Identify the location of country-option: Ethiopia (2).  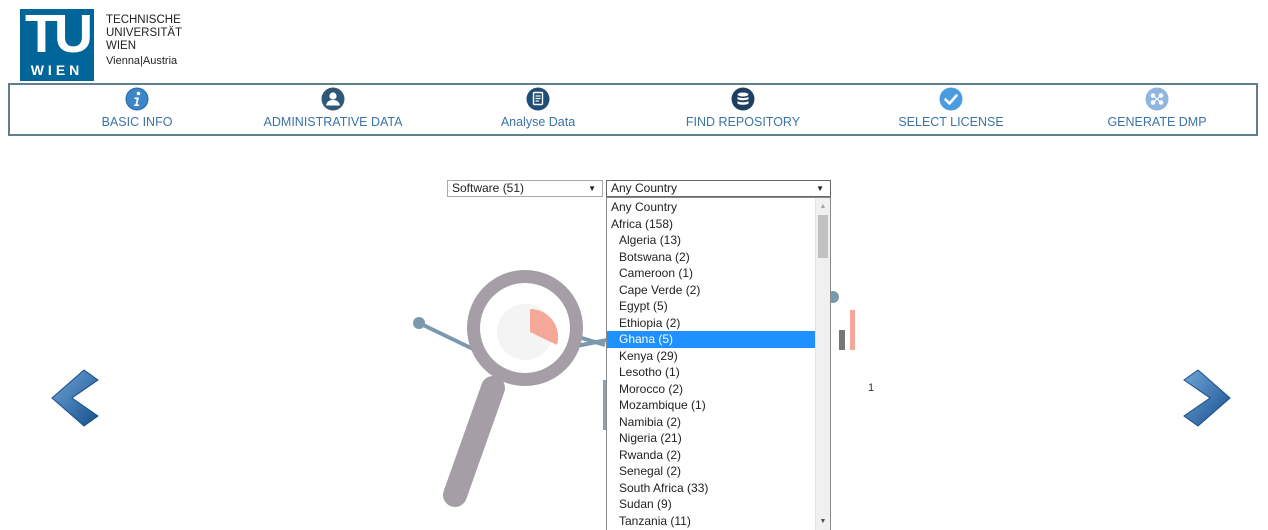
(711, 323).